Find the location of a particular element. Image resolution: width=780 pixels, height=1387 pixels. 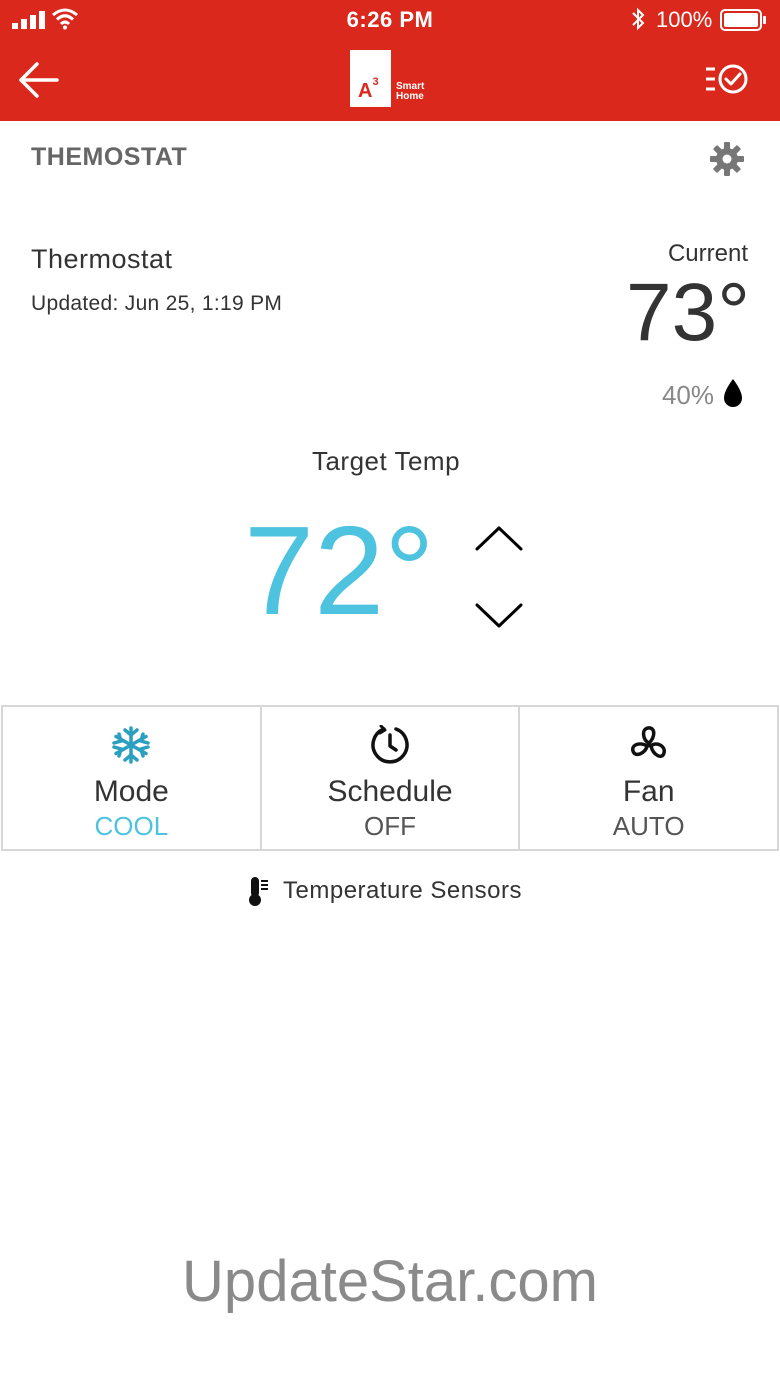

a3-smart-home-logo: A3 Smart Home is located at coordinates (391, 79).